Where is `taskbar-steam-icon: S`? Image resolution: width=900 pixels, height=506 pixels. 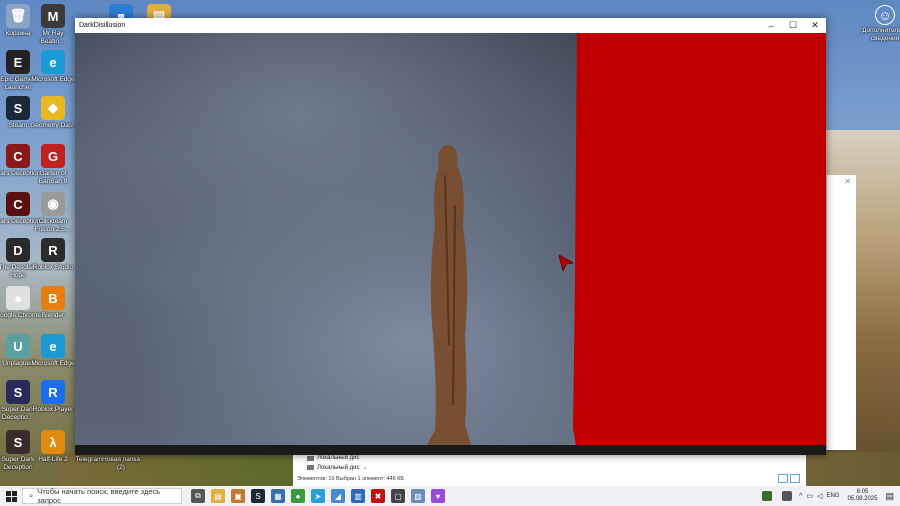 taskbar-steam-icon: S is located at coordinates (258, 496).